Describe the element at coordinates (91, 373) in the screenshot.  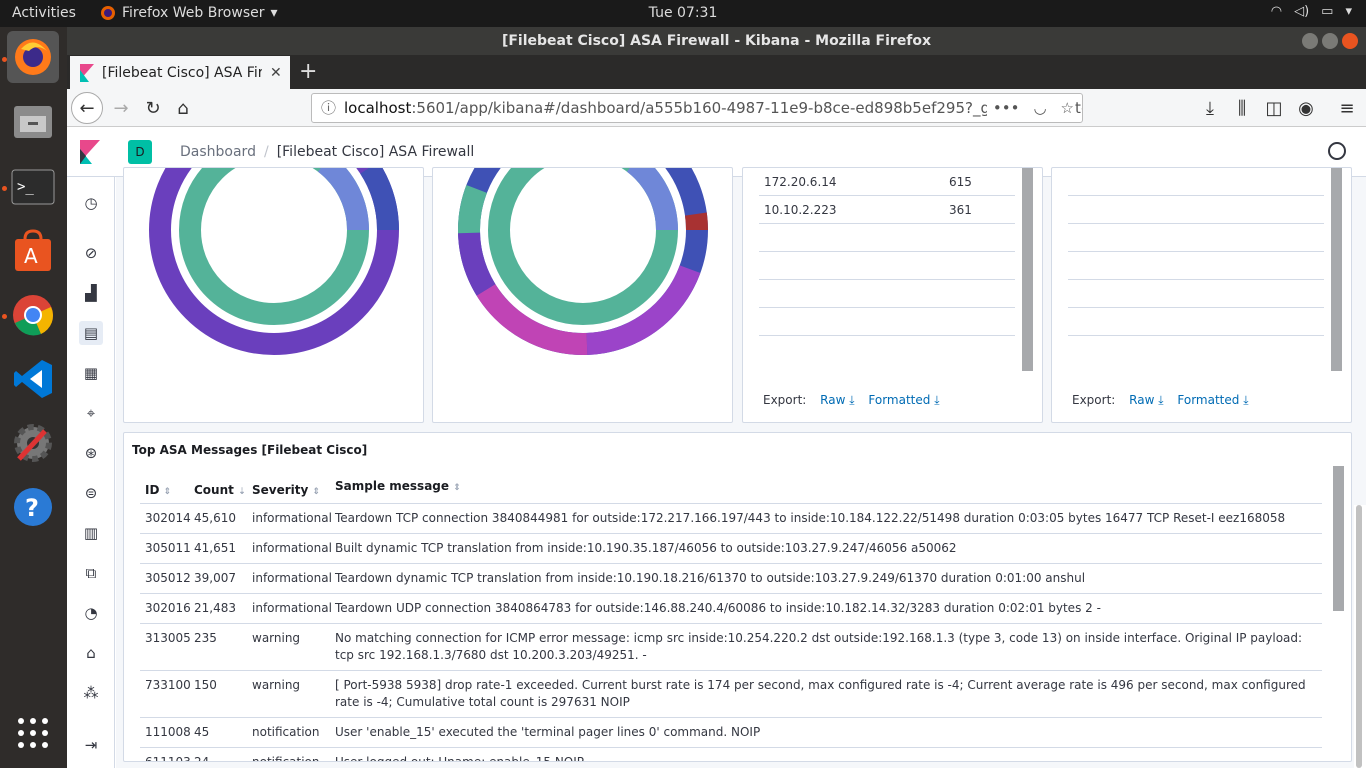
I see `canvas-icon: ▦` at that location.